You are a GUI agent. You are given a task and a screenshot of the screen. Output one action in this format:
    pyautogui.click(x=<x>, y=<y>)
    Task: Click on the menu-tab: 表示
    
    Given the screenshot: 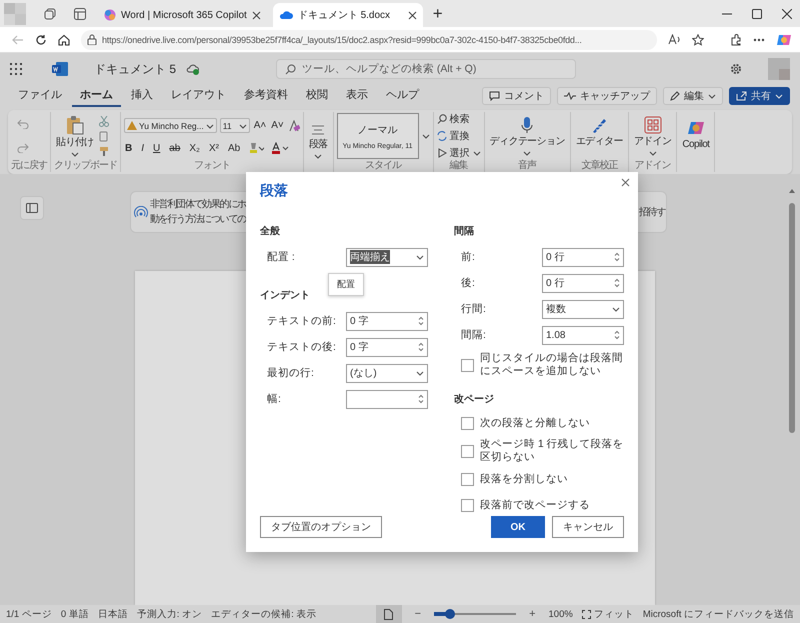 What is the action you would take?
    pyautogui.click(x=357, y=96)
    